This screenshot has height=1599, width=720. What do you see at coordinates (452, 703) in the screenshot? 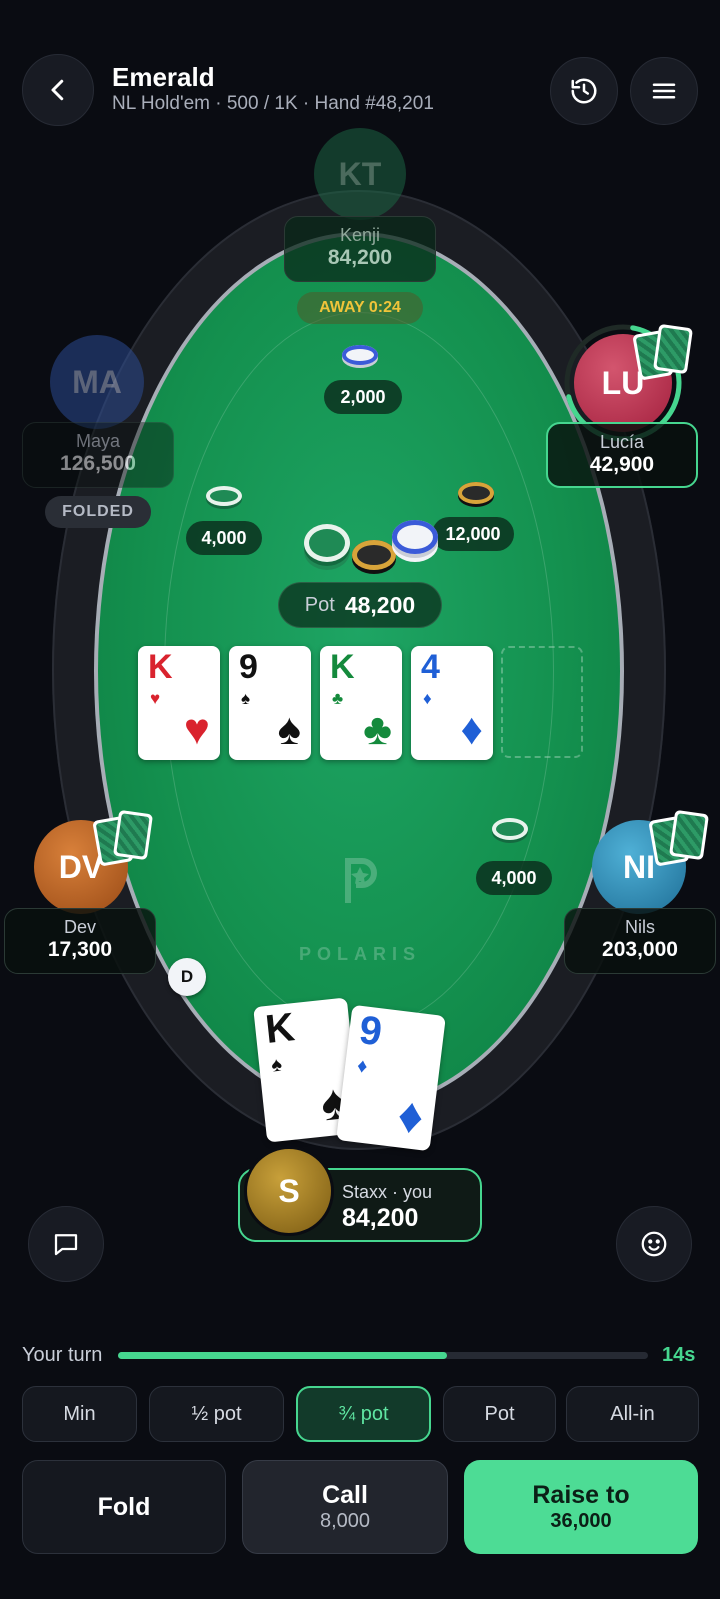
I see `board-card: 4 ♦ ♦` at bounding box center [452, 703].